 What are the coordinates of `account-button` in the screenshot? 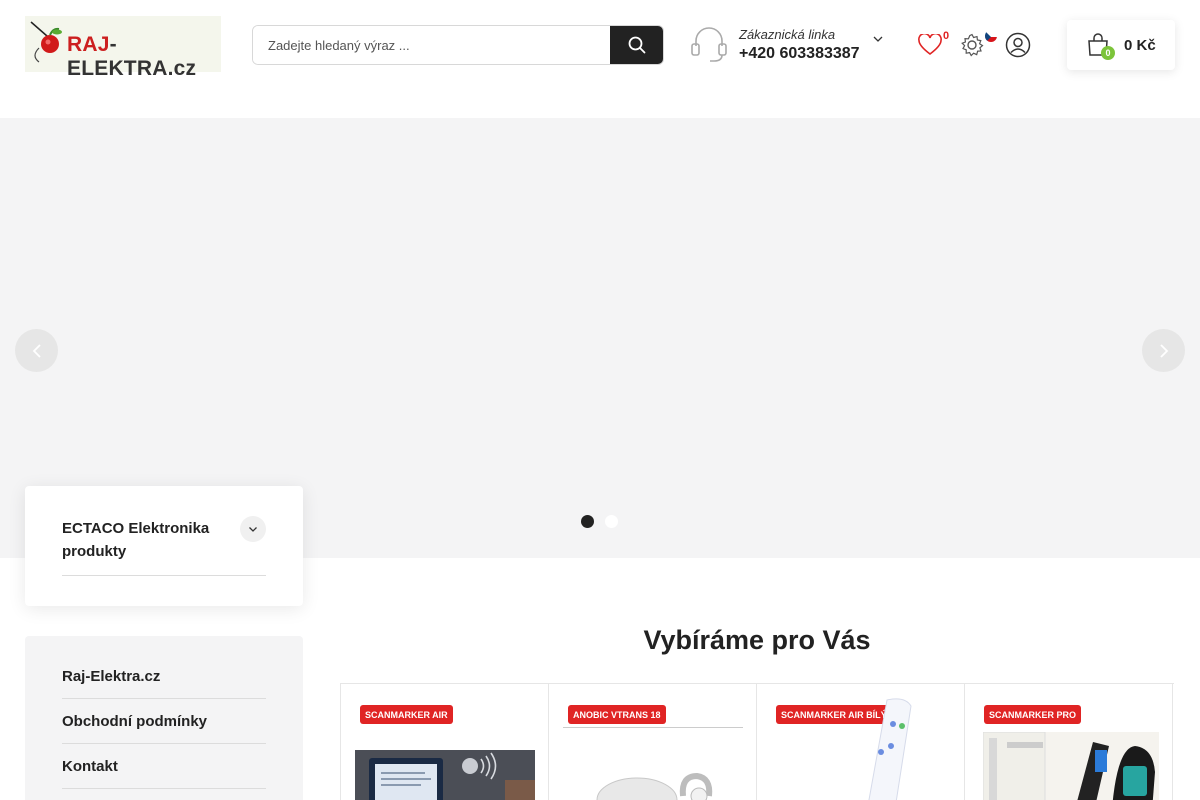 It's located at (1018, 45).